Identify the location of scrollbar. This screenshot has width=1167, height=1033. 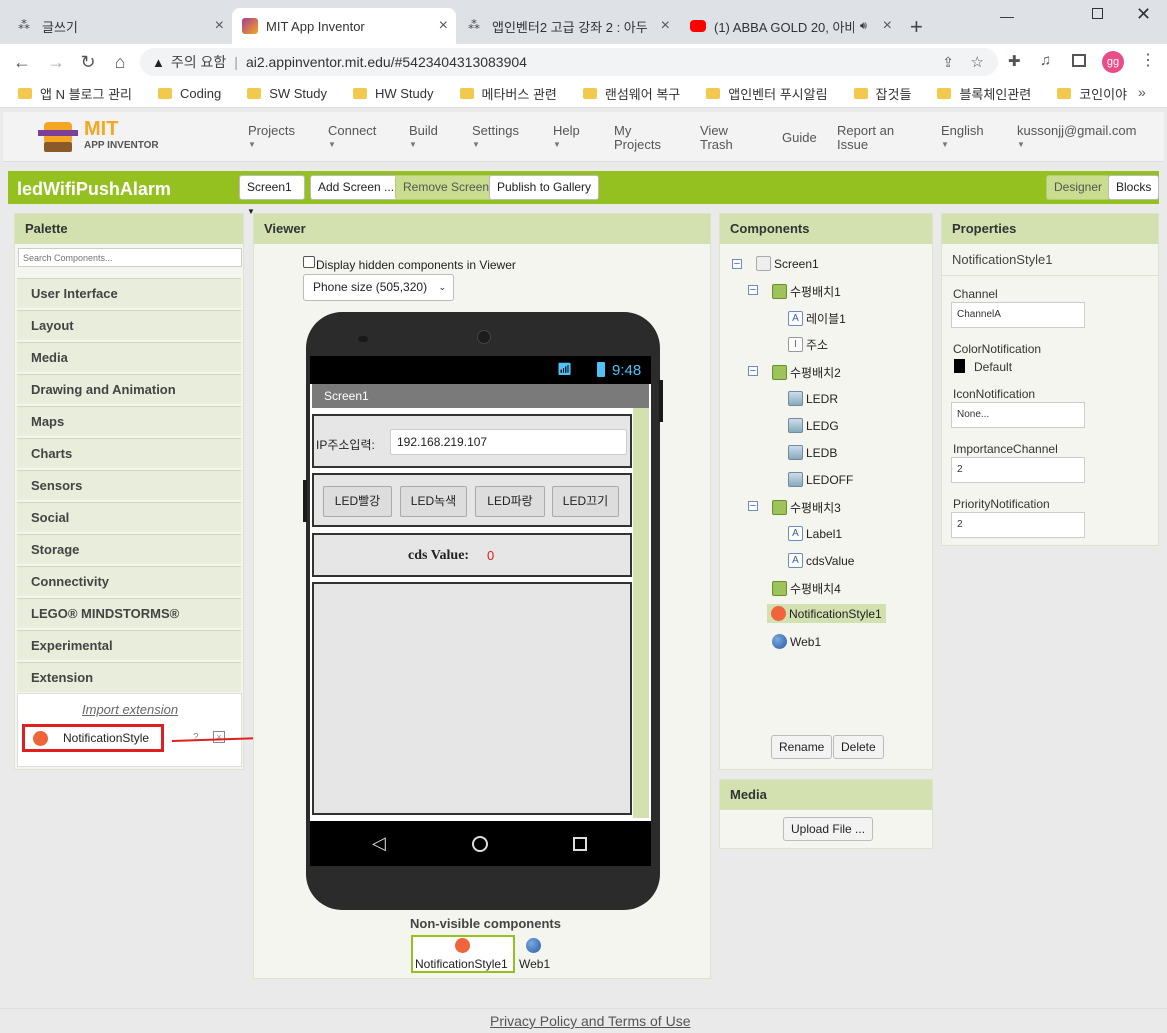
(641, 613).